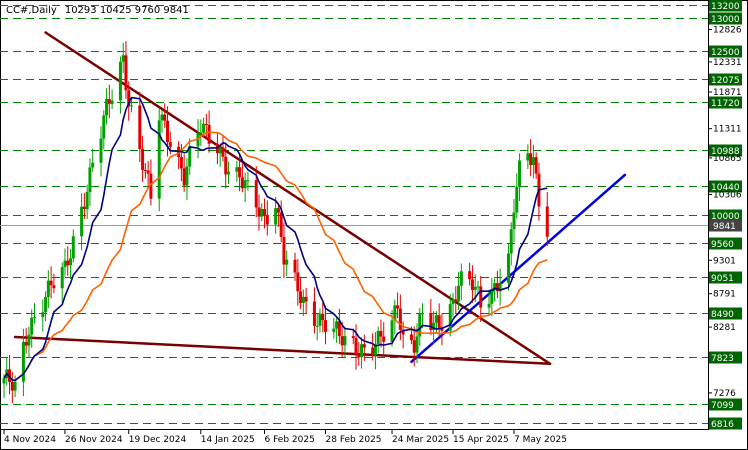  What do you see at coordinates (724, 261) in the screenshot?
I see `price-tick-label: 9301` at bounding box center [724, 261].